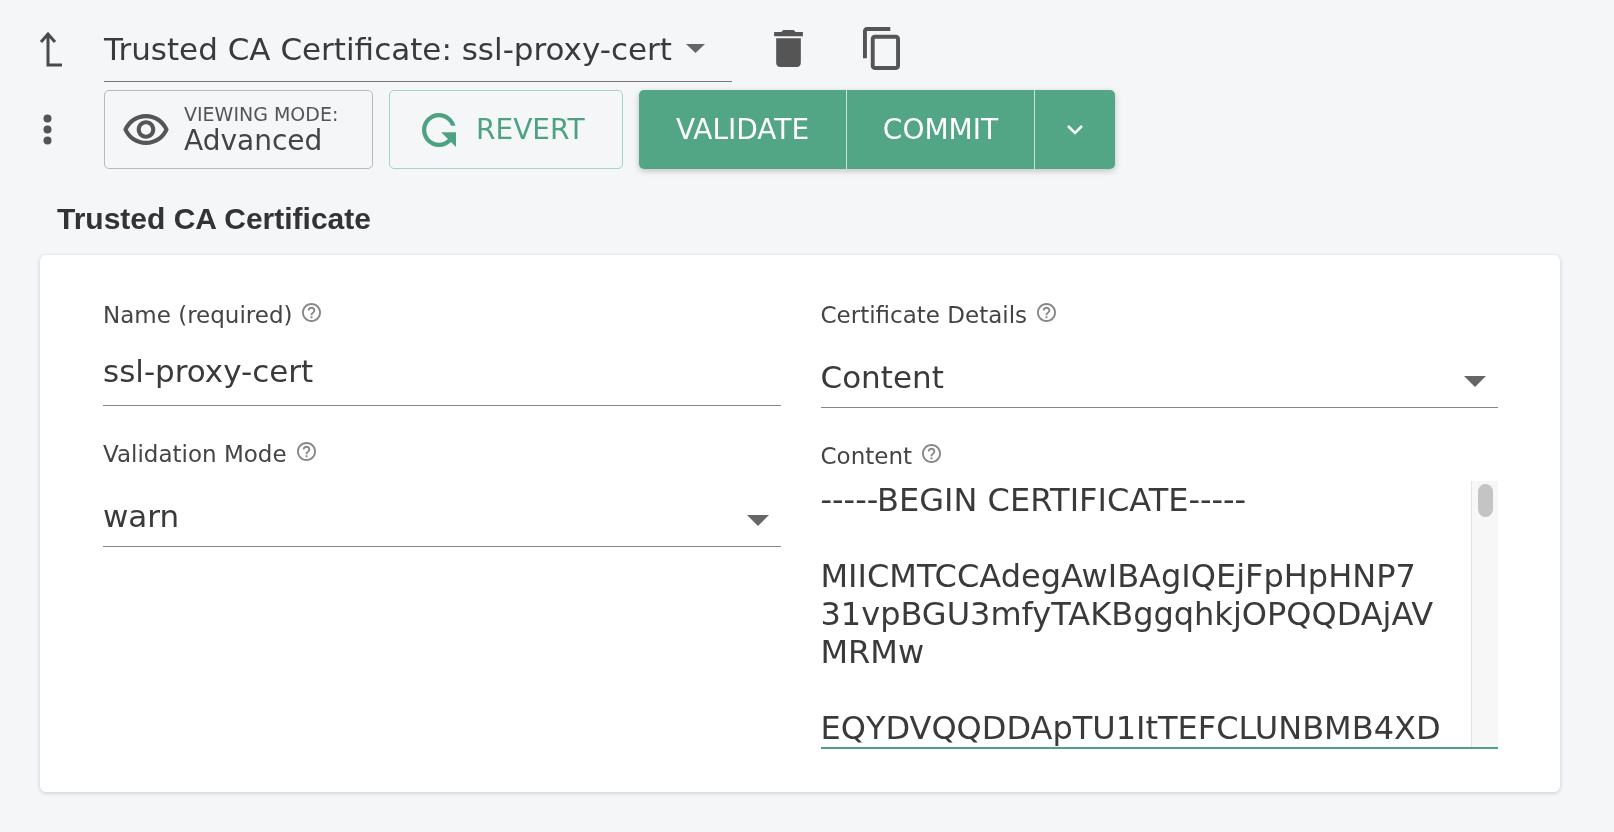 The image size is (1614, 832). I want to click on field-label: Certificate Details, so click(924, 315).